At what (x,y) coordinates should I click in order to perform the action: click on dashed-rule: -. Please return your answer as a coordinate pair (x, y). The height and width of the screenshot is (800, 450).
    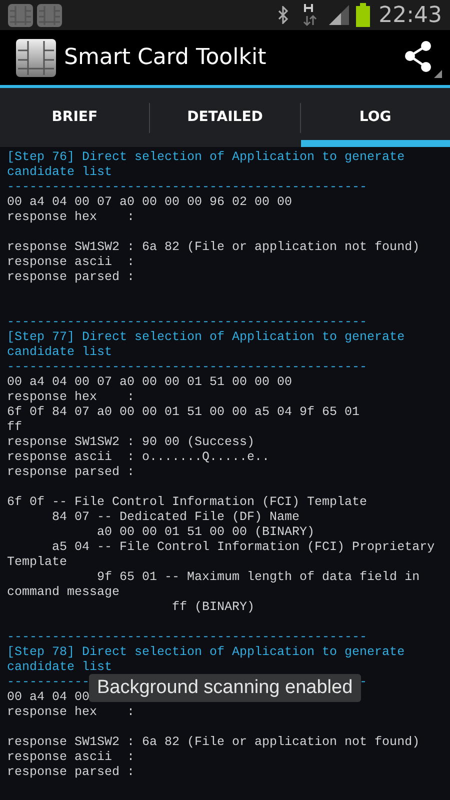
    Looking at the image, I should click on (364, 682).